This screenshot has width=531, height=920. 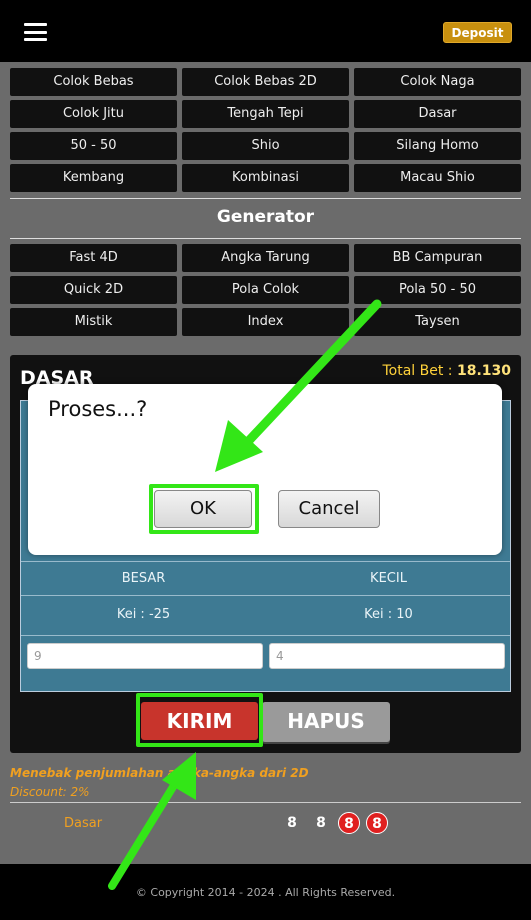 I want to click on top-bar: Deposit, so click(x=265, y=31).